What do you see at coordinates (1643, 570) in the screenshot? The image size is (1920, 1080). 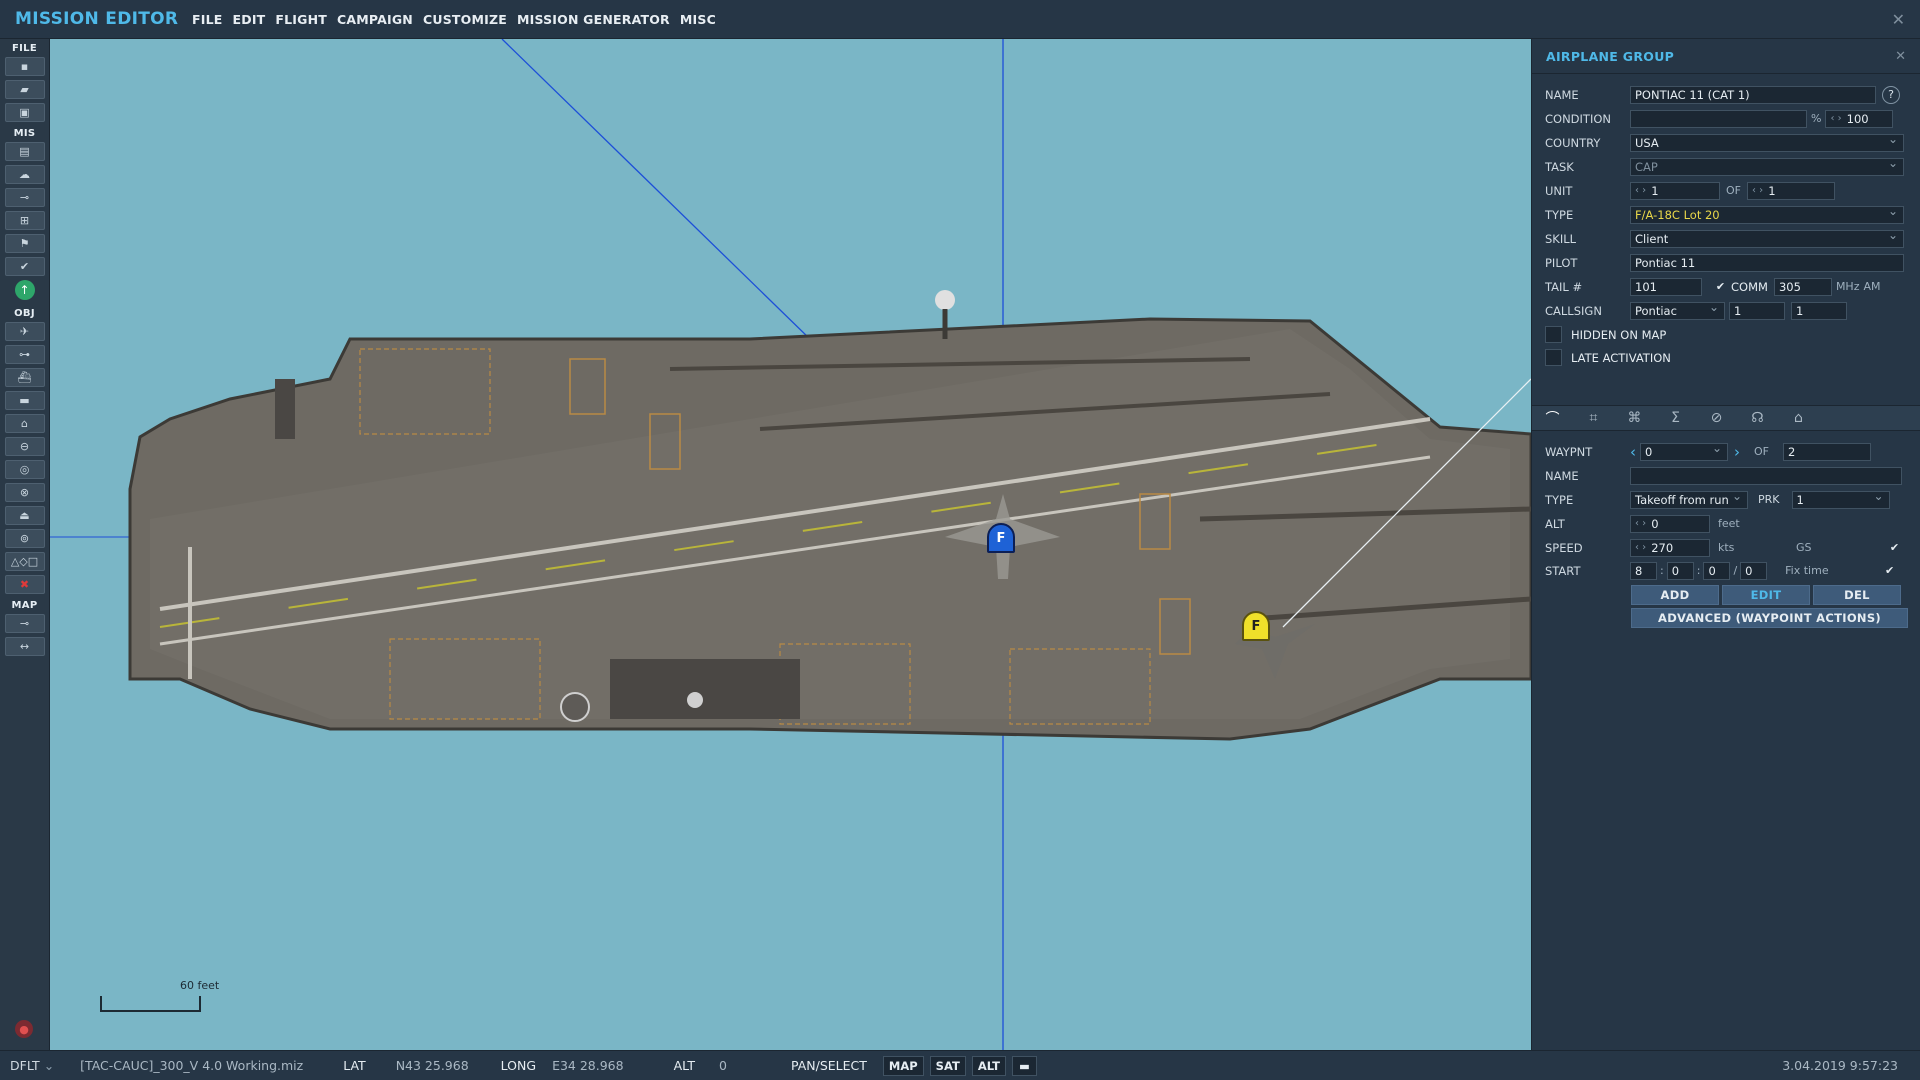 I see `start-hours-input: 8` at bounding box center [1643, 570].